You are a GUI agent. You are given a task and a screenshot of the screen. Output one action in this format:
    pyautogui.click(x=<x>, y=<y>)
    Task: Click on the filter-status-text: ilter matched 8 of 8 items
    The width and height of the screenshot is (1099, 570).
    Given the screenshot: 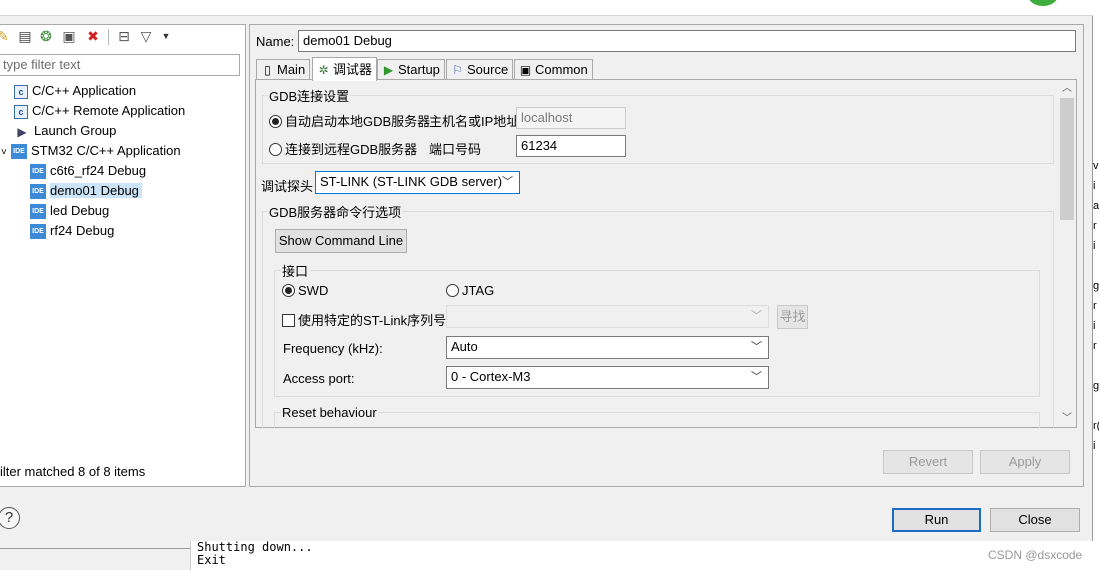 What is the action you would take?
    pyautogui.click(x=73, y=471)
    